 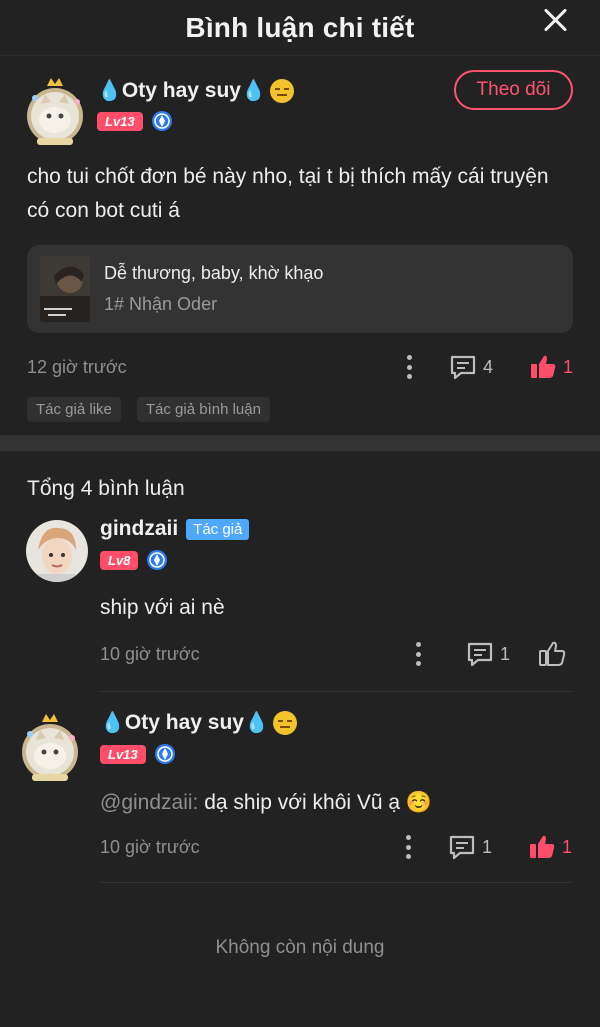 I want to click on book-card: Dễ thương, baby, khờ khạo 1# Nhận Oder, so click(x=300, y=289).